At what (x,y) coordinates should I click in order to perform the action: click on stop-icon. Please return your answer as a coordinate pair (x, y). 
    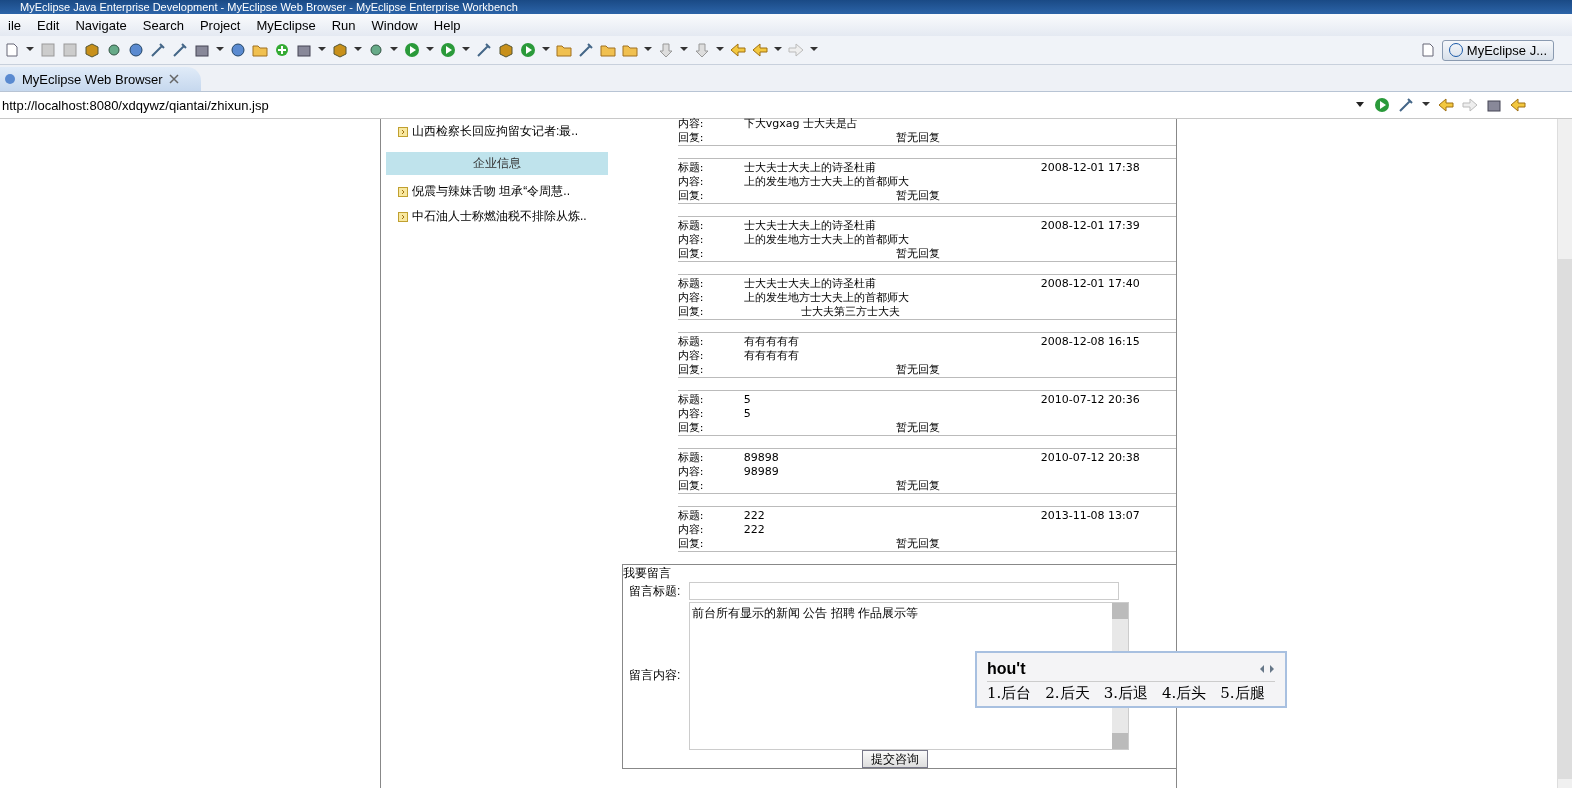
    Looking at the image, I should click on (1494, 105).